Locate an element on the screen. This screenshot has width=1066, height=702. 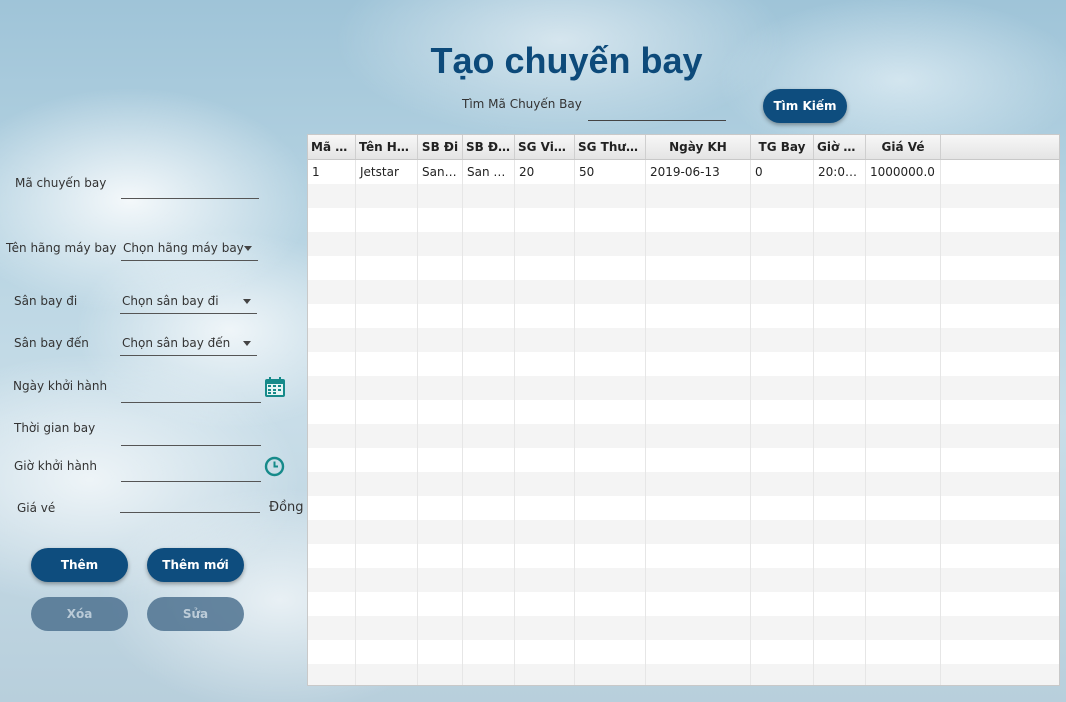
table-cell: 2019-06-13 is located at coordinates (698, 172).